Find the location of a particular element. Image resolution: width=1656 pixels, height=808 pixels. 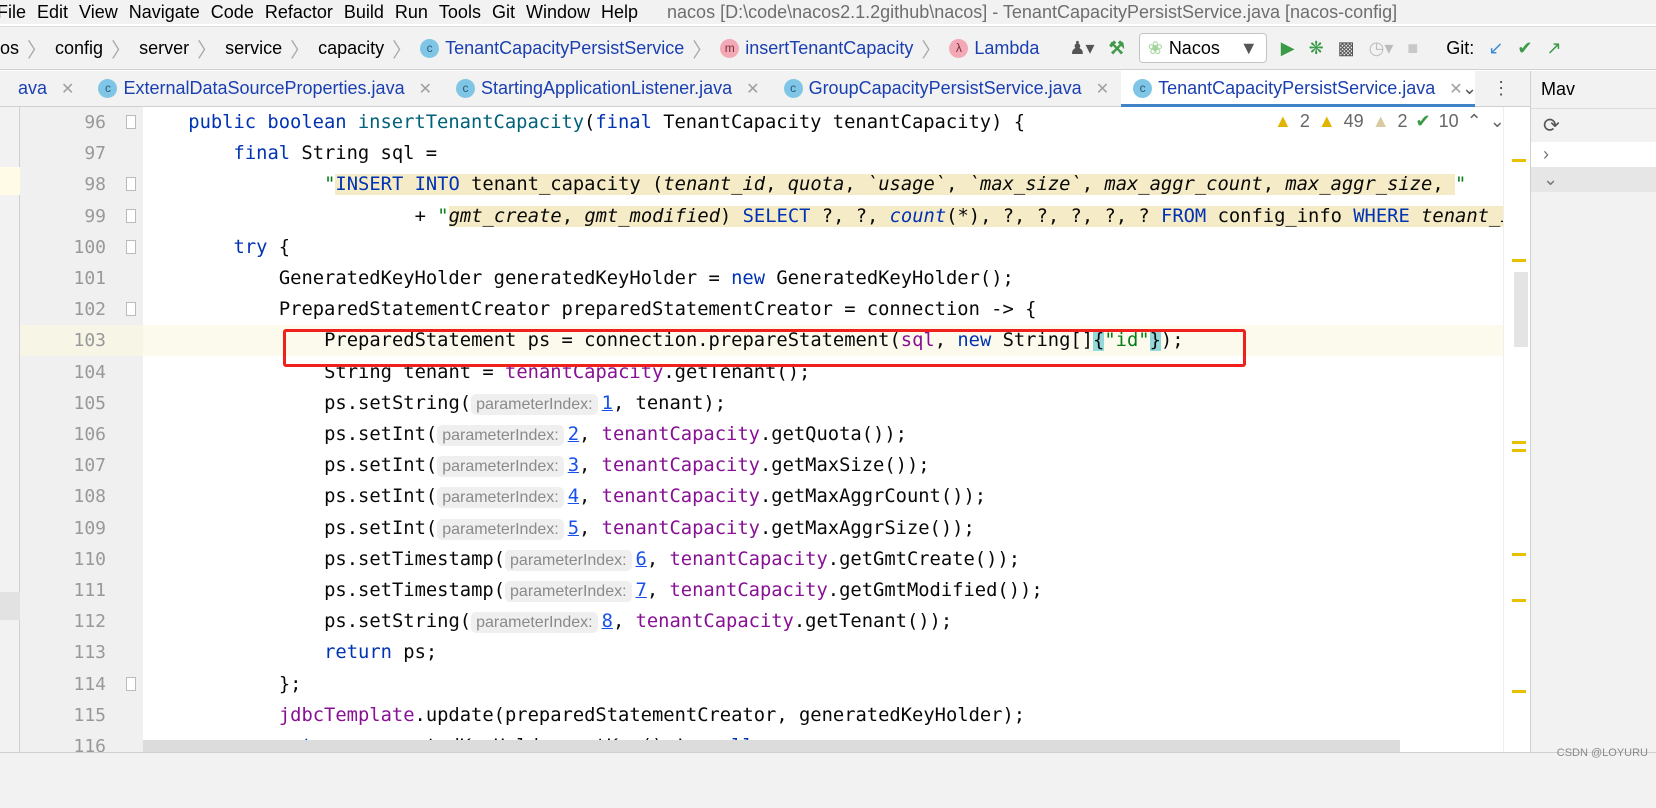

menu-help: Help is located at coordinates (625, 12).